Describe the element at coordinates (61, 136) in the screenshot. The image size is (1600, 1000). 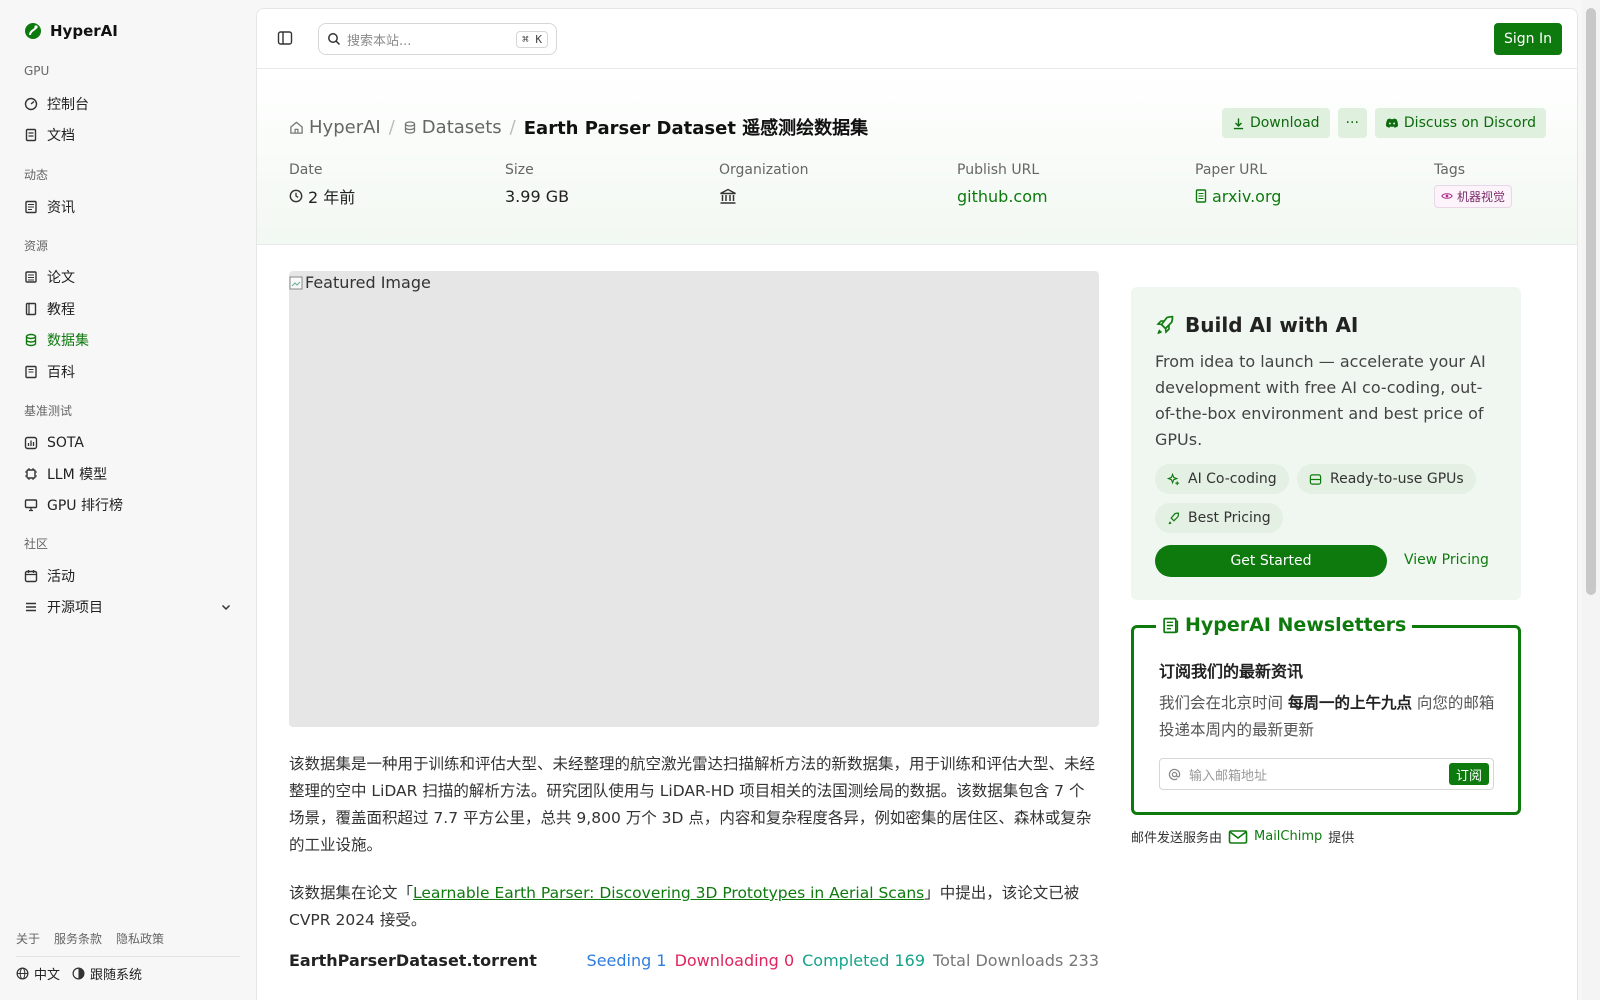
I see `sidebar-item-label: 文档` at that location.